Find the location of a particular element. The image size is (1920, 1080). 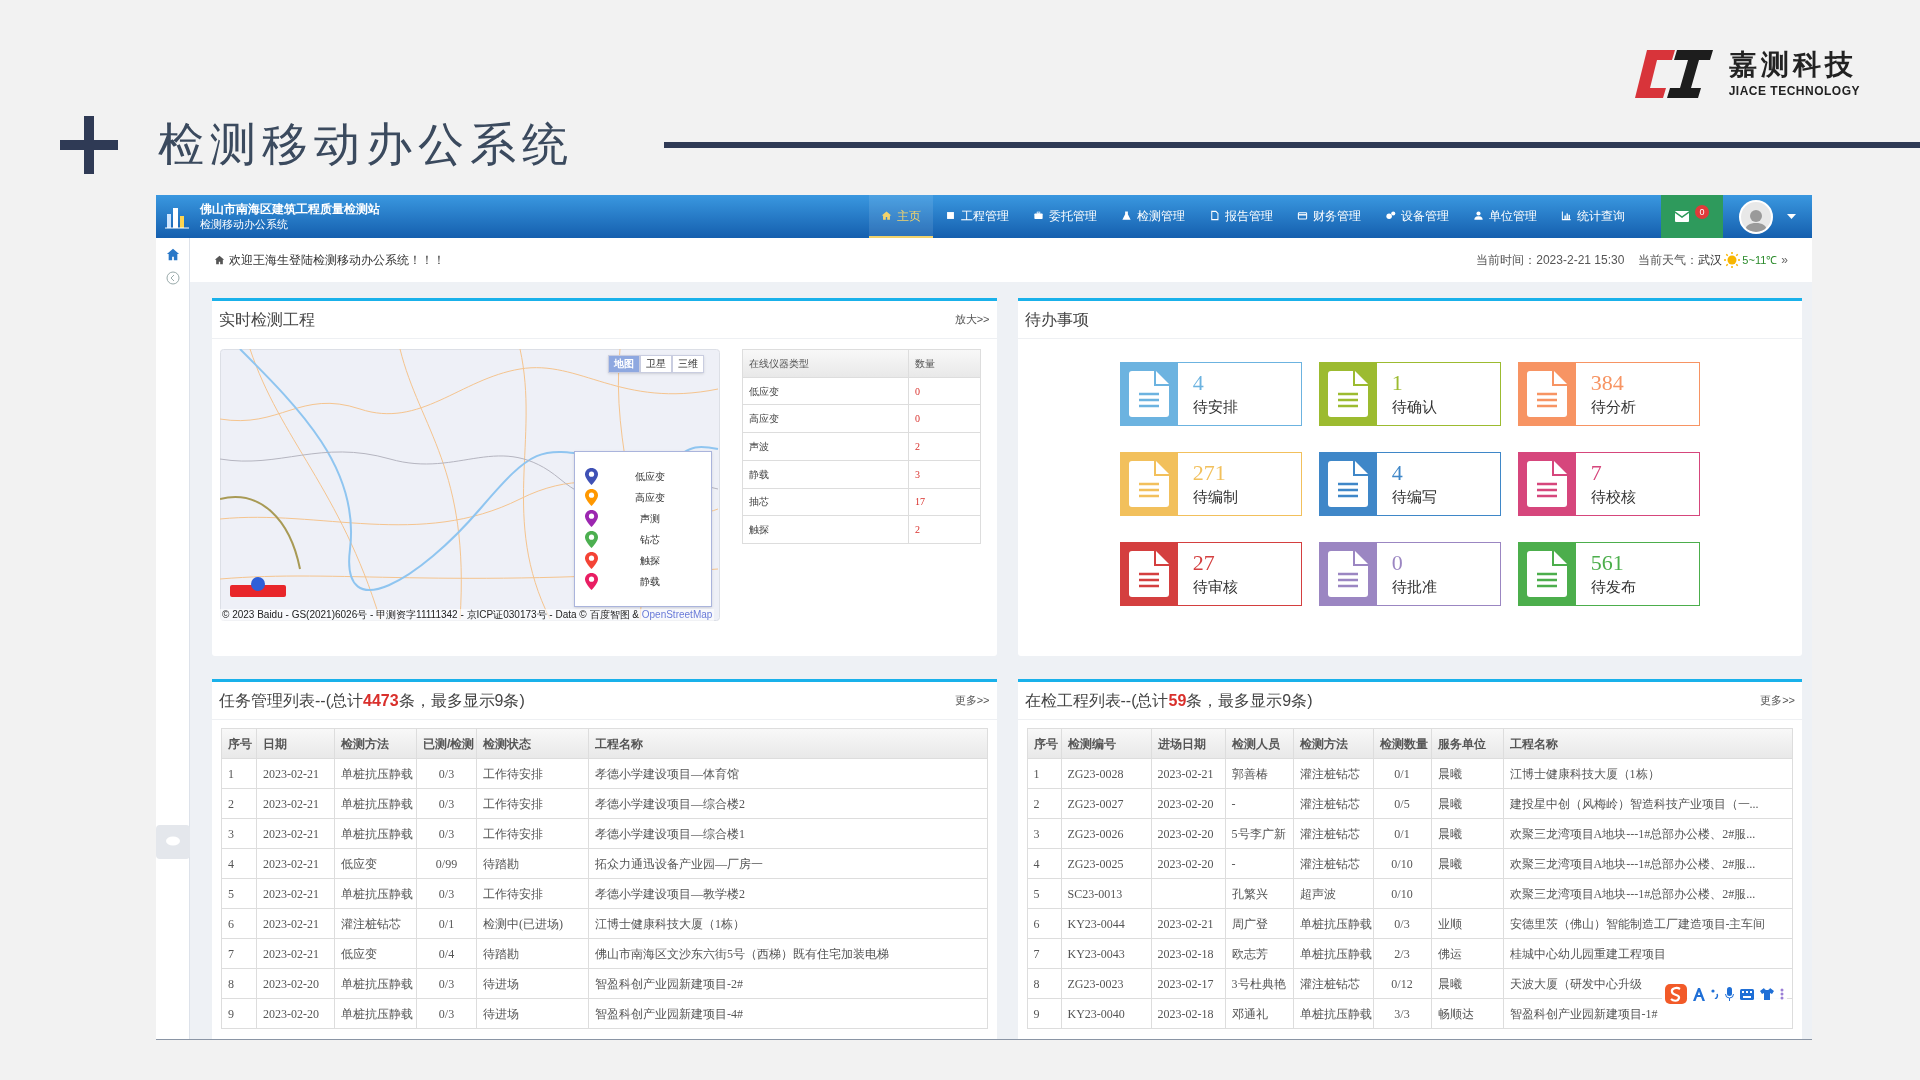

table-cell: 0/3 is located at coordinates (446, 1013).